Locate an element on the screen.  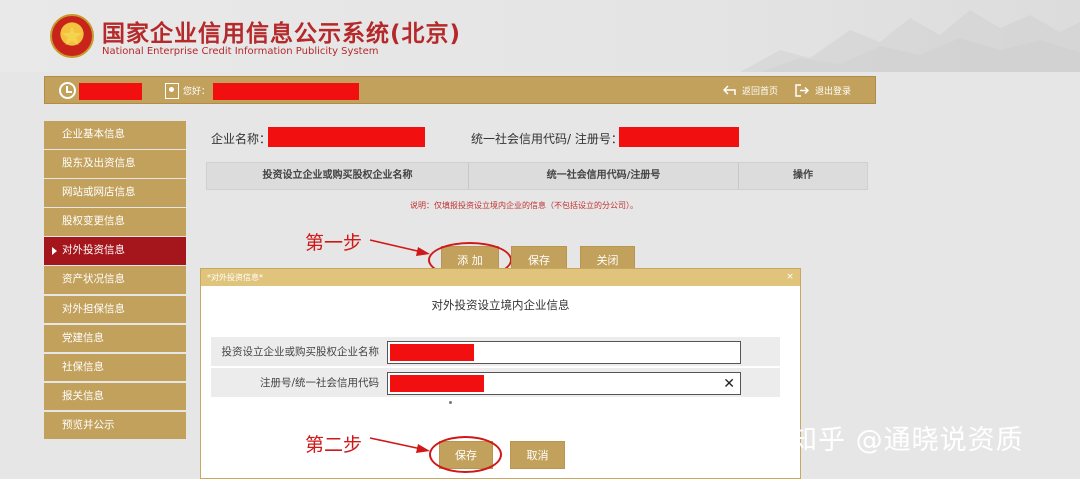
sidebar-item-customs: 报关信息 is located at coordinates (115, 396).